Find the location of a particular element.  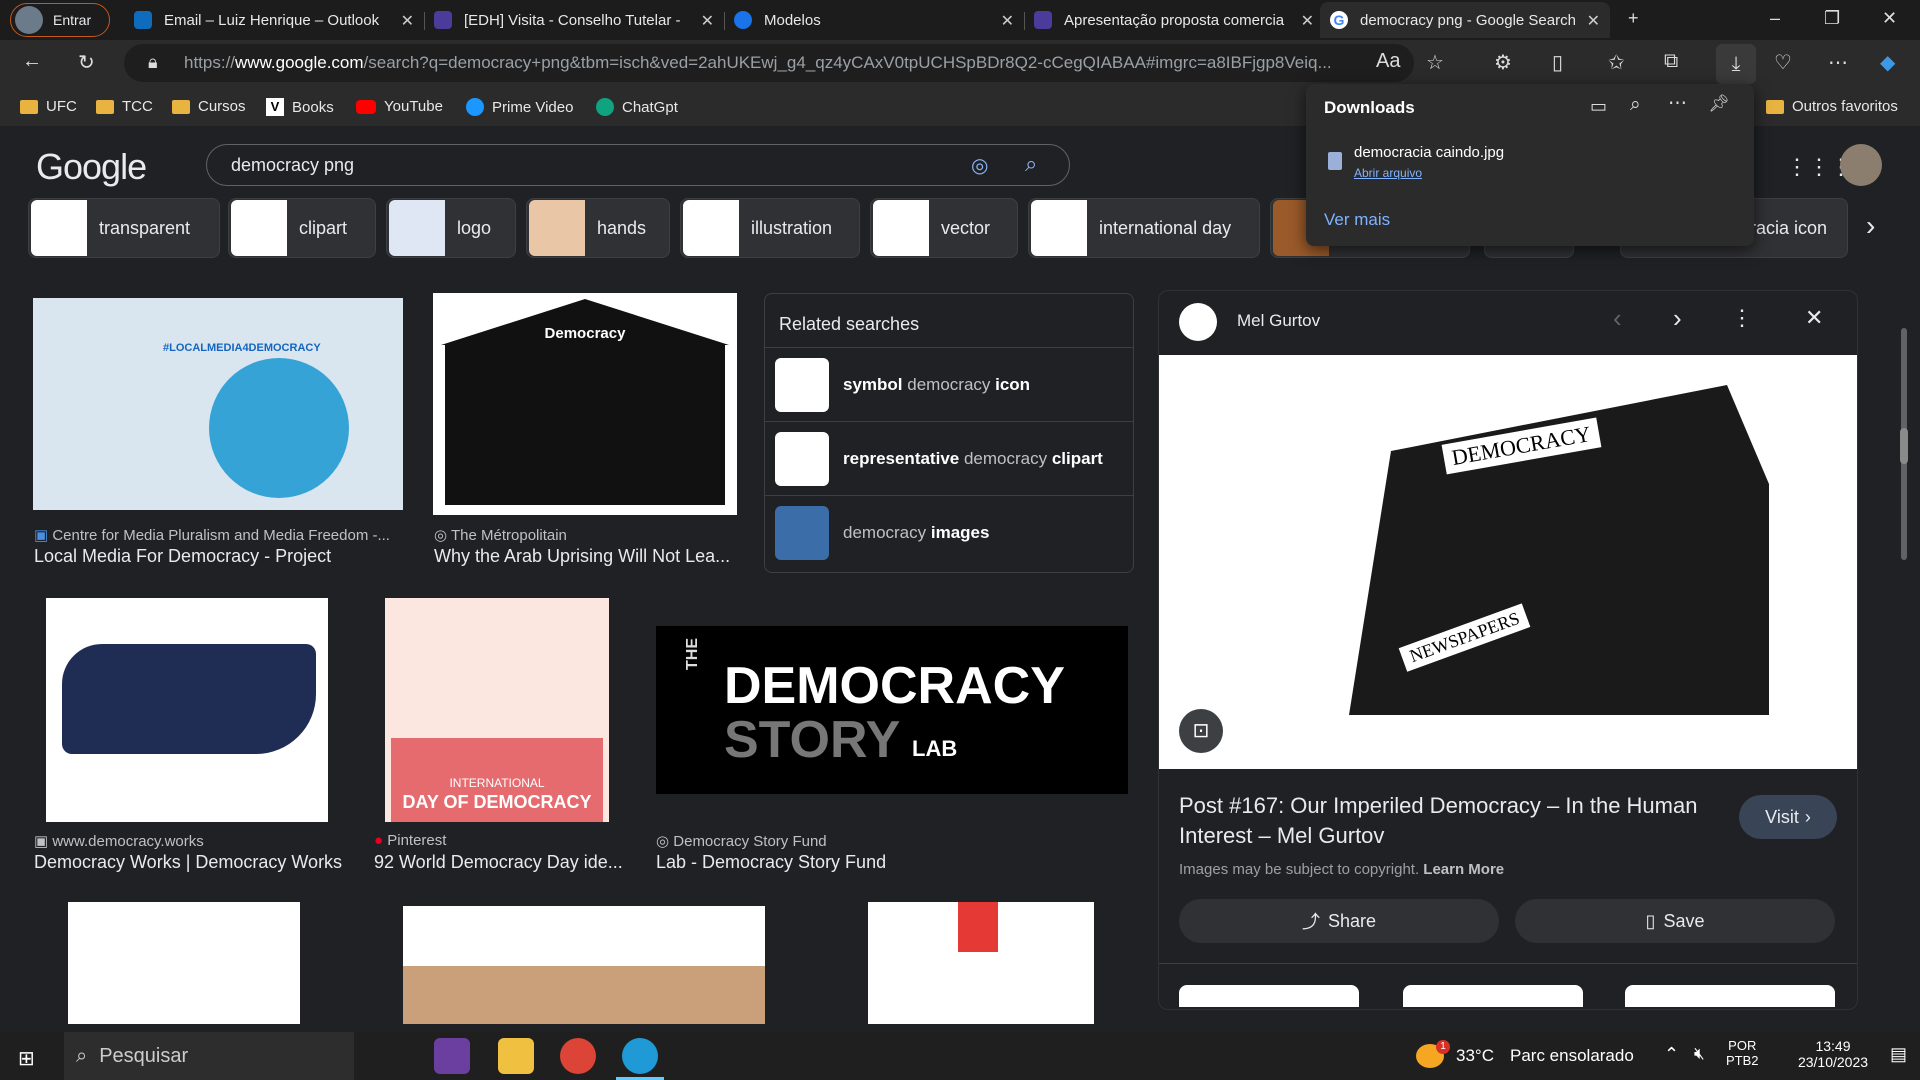

tab-edh: [EDH] Visita - Conselho Tutelar - ✕ is located at coordinates (574, 20).